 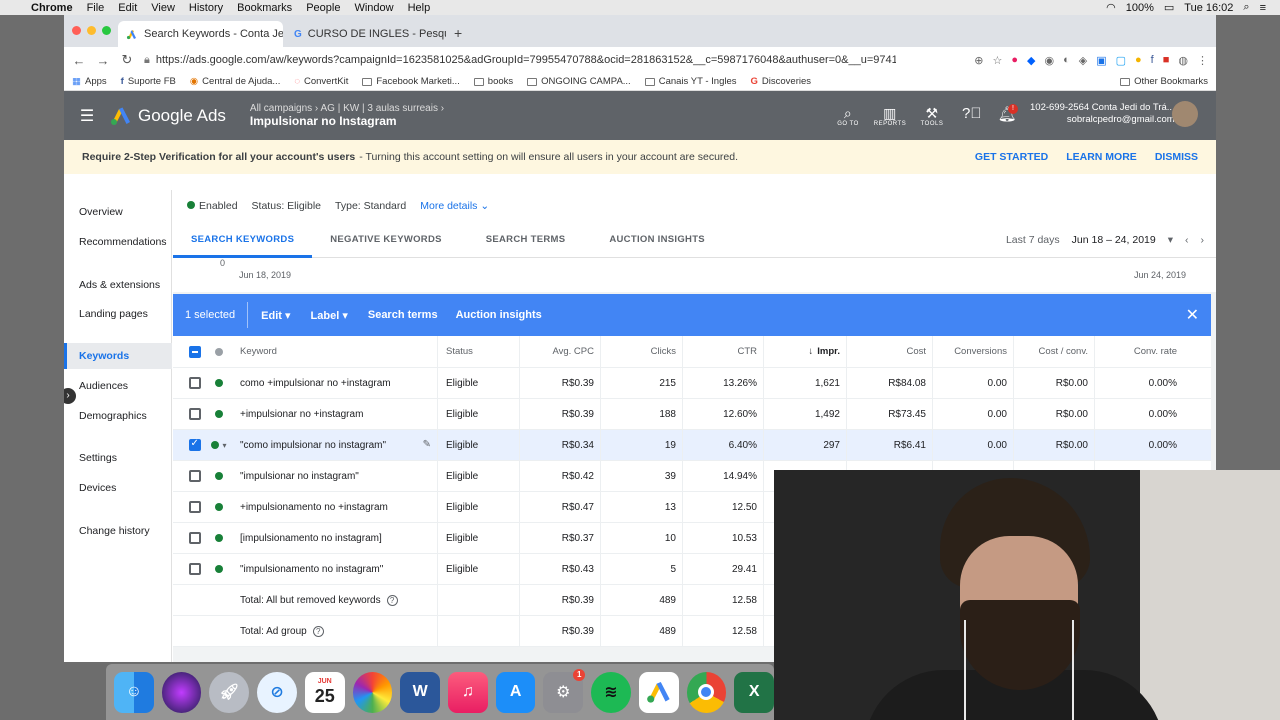 I want to click on edit-menu-button: Edit ▾, so click(x=269, y=315).